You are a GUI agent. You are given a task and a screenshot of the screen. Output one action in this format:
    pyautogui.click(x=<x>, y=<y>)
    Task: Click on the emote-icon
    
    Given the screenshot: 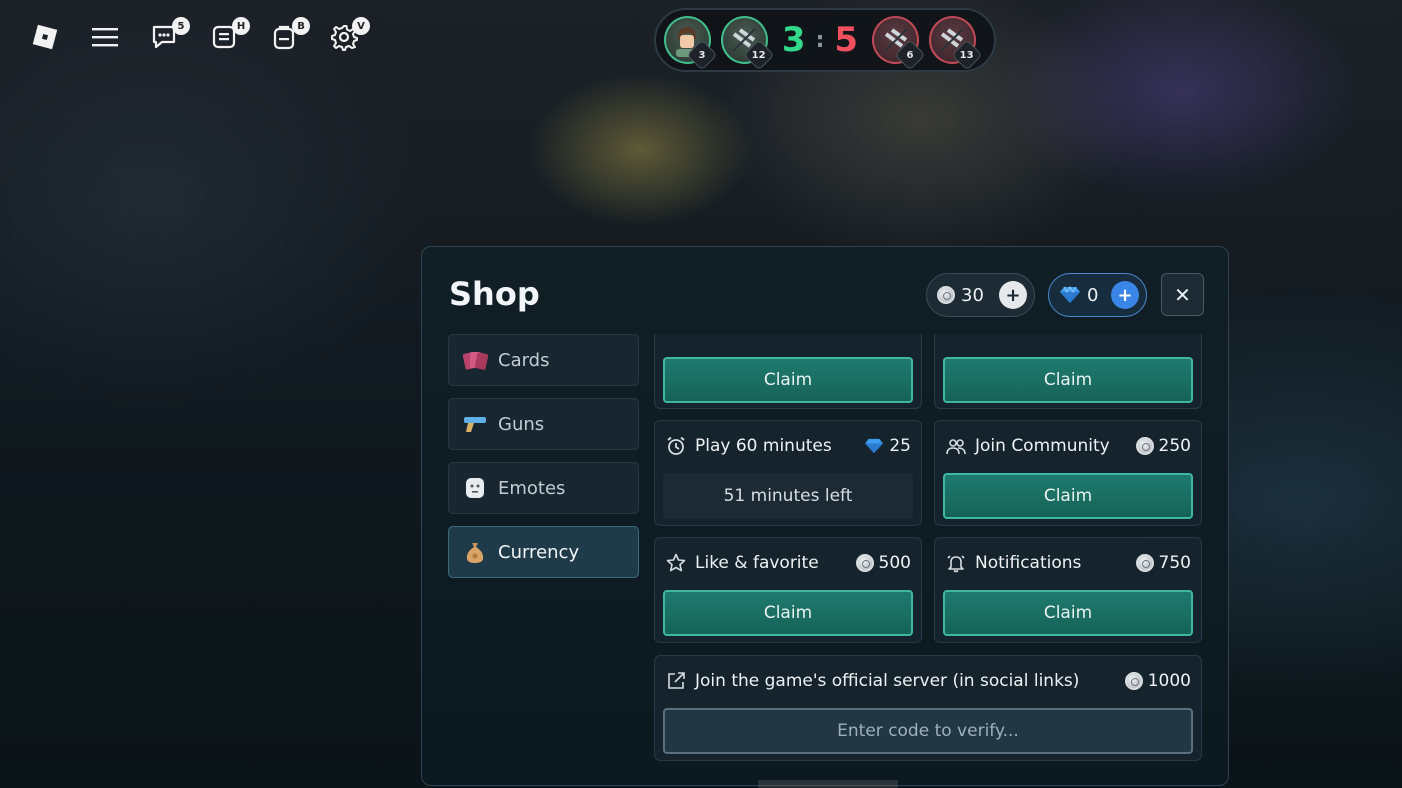 What is the action you would take?
    pyautogui.click(x=475, y=488)
    